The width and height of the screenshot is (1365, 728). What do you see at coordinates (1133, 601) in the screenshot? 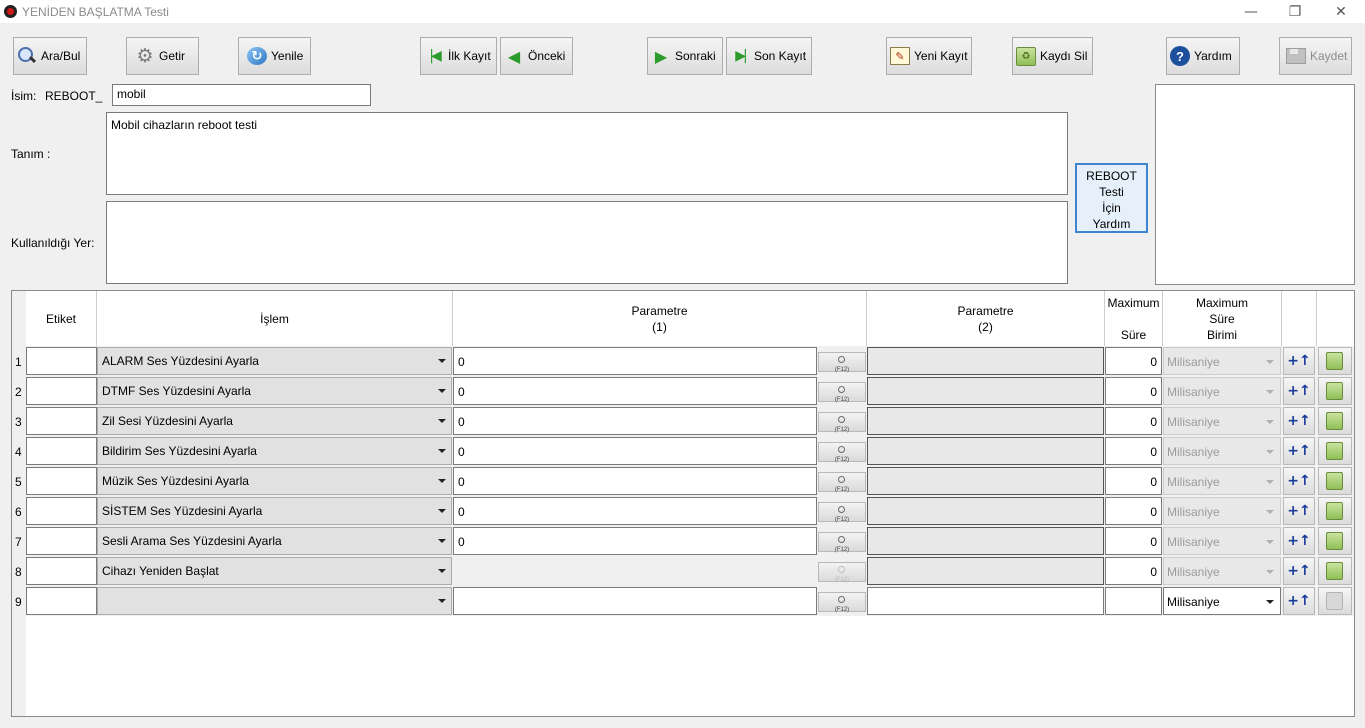
I see `max-duration-input` at bounding box center [1133, 601].